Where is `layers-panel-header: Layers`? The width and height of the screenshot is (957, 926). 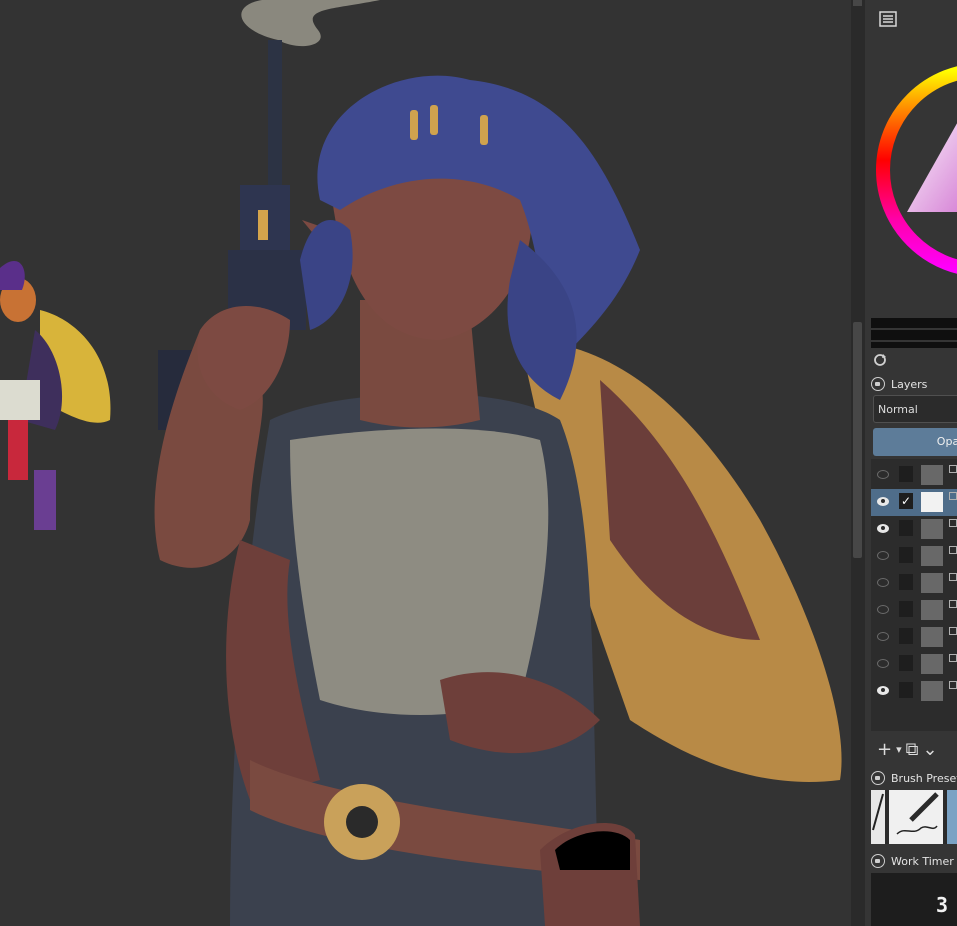
layers-panel-header: Layers is located at coordinates (914, 384).